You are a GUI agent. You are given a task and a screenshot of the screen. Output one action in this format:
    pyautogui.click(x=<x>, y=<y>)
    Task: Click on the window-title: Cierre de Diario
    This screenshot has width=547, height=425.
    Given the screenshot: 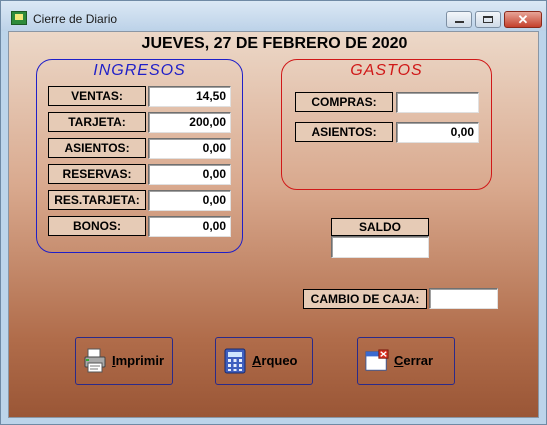 What is the action you would take?
    pyautogui.click(x=75, y=19)
    